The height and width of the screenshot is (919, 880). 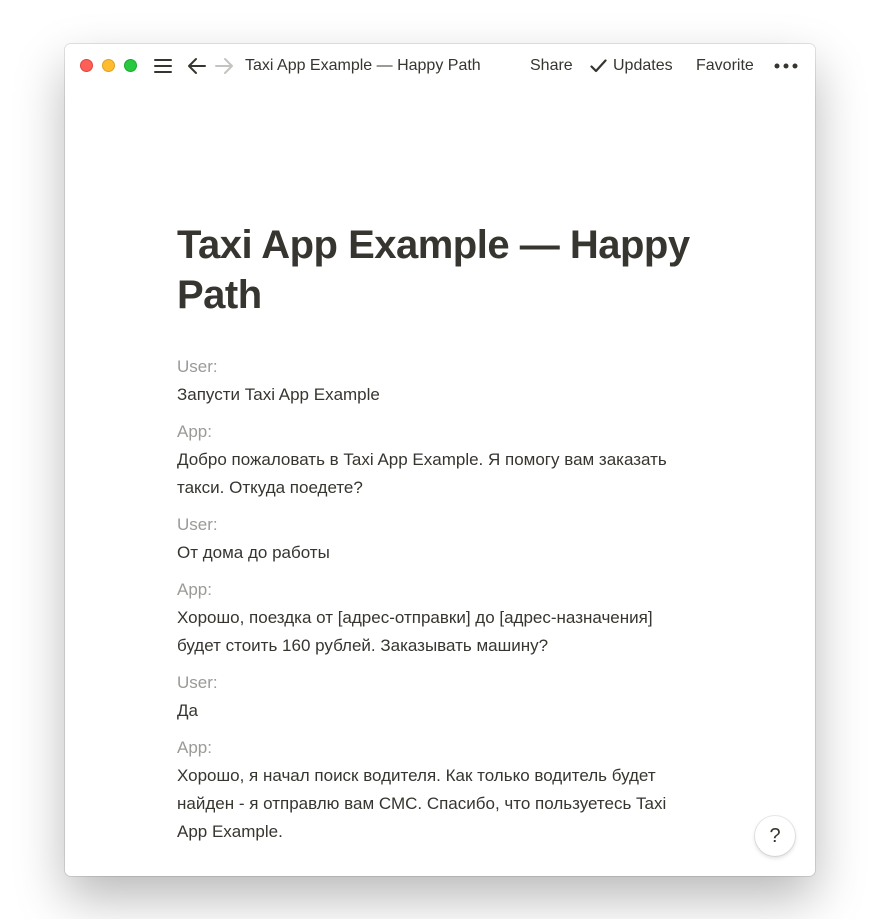 I want to click on arrow-left-icon, so click(x=197, y=66).